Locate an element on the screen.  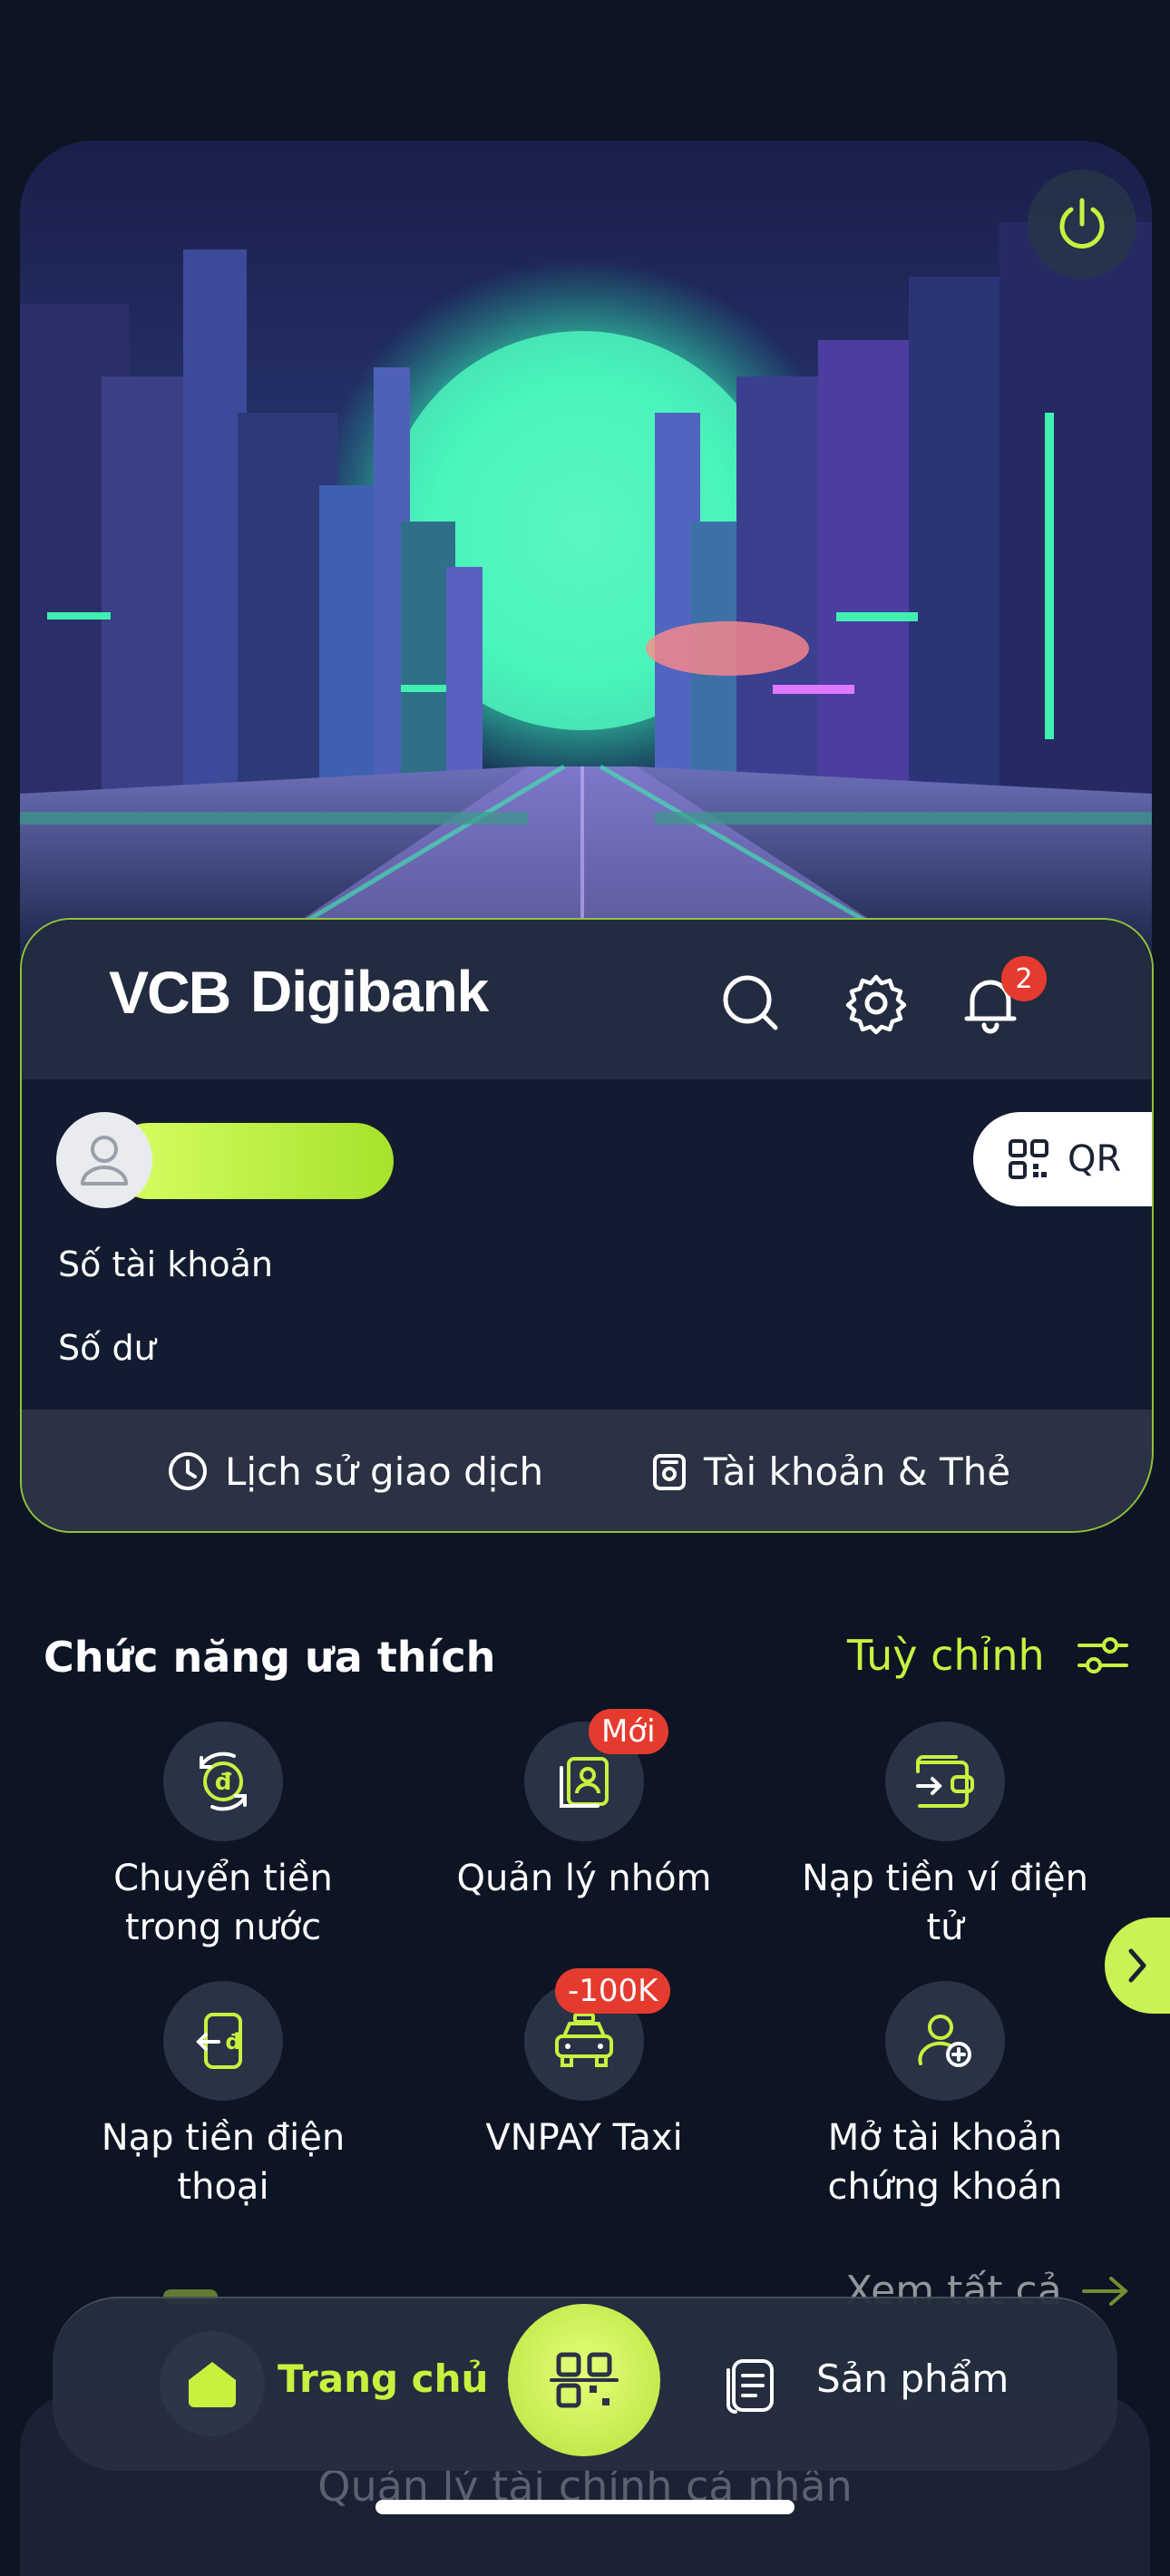
scan-qr-button is located at coordinates (584, 2380).